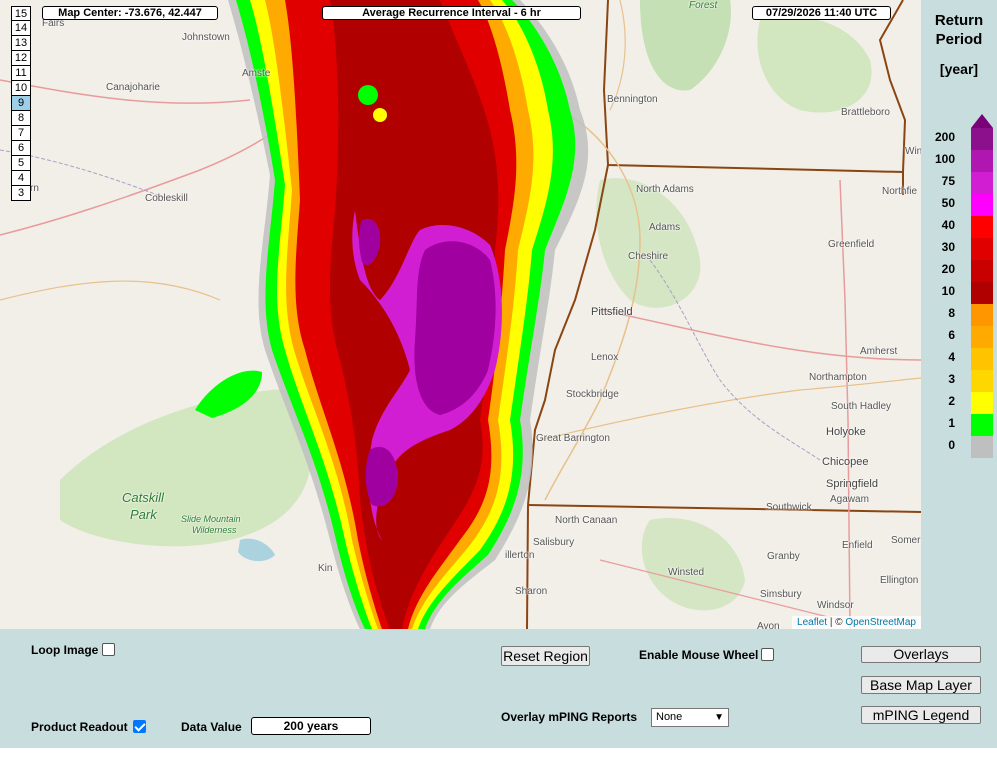  Describe the element at coordinates (913, 151) in the screenshot. I see `place-label: Win` at that location.